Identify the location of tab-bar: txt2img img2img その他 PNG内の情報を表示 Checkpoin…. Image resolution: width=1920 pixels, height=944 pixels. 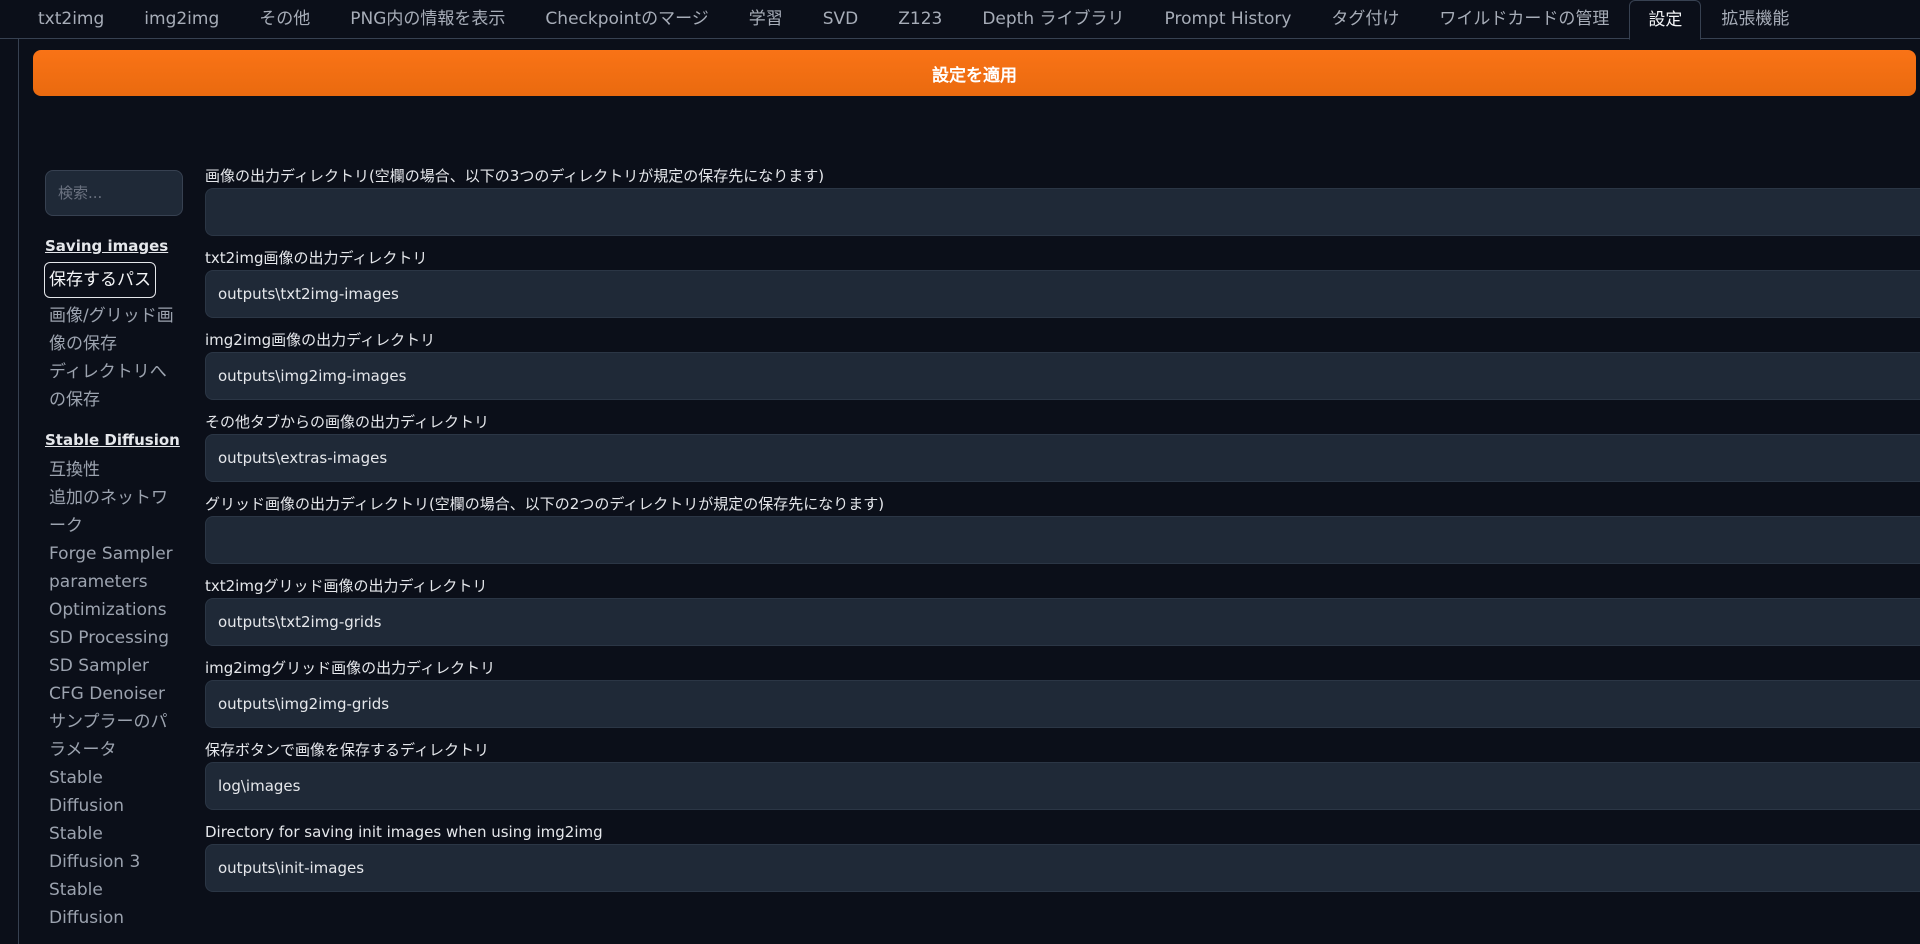
(960, 20).